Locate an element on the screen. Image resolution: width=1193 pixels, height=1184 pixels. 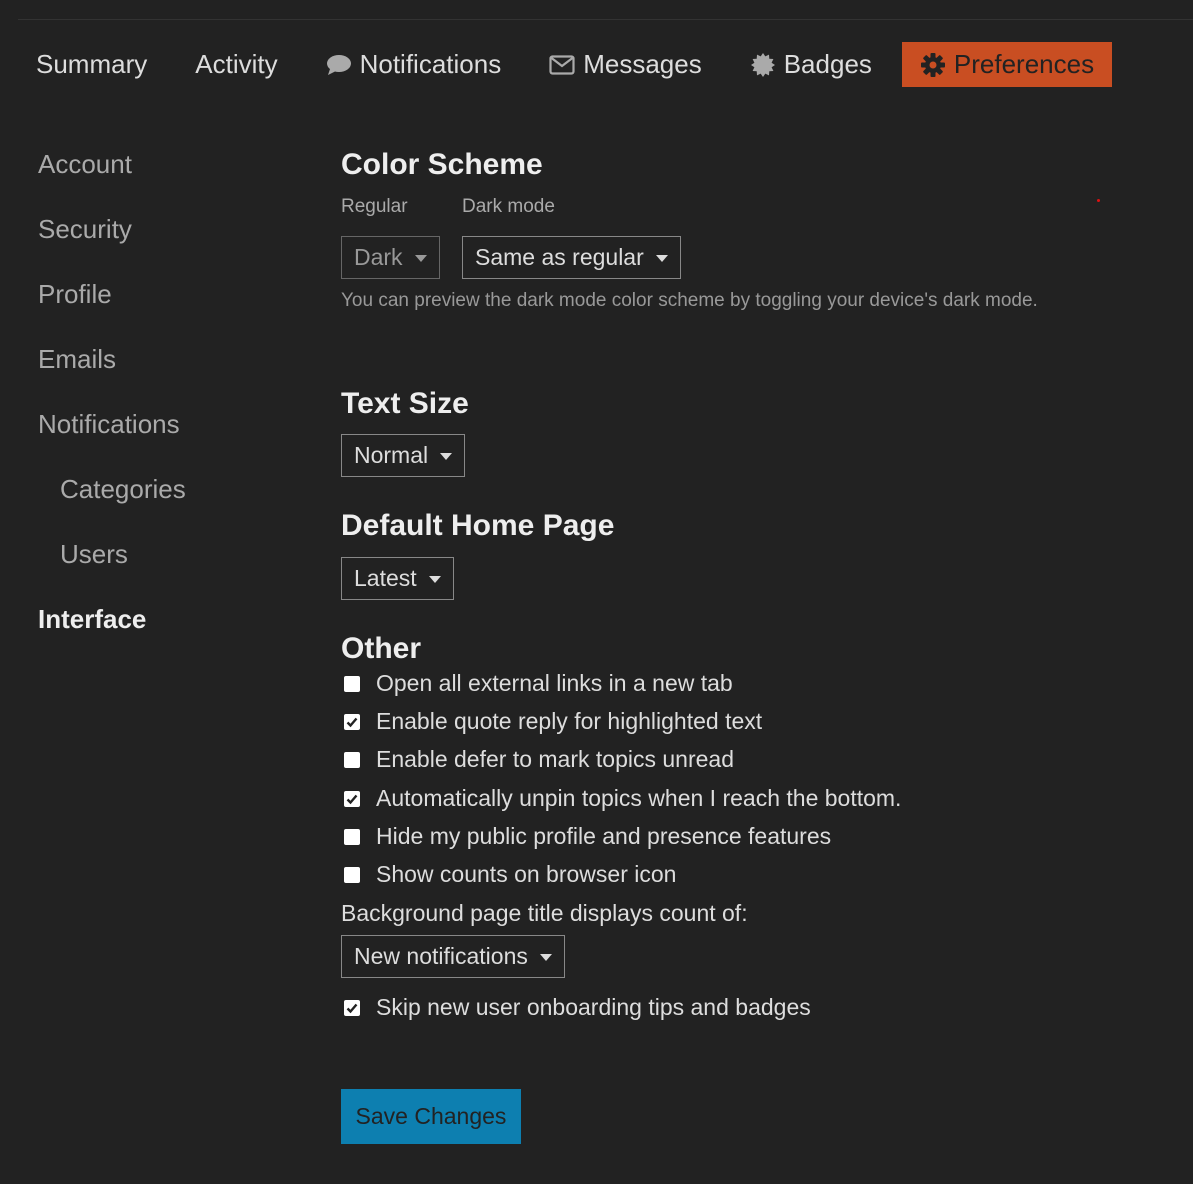
comment-icon is located at coordinates (339, 65).